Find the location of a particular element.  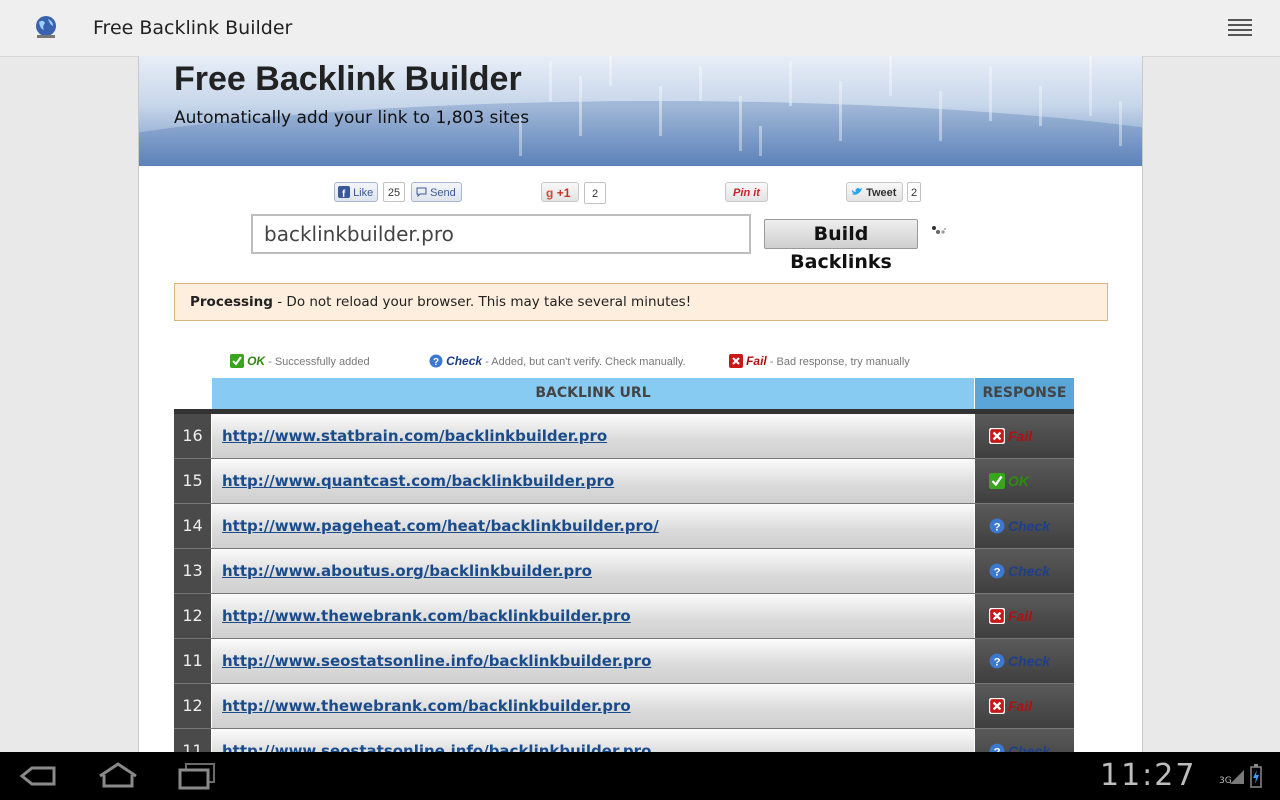

response-label: OK is located at coordinates (1018, 481).